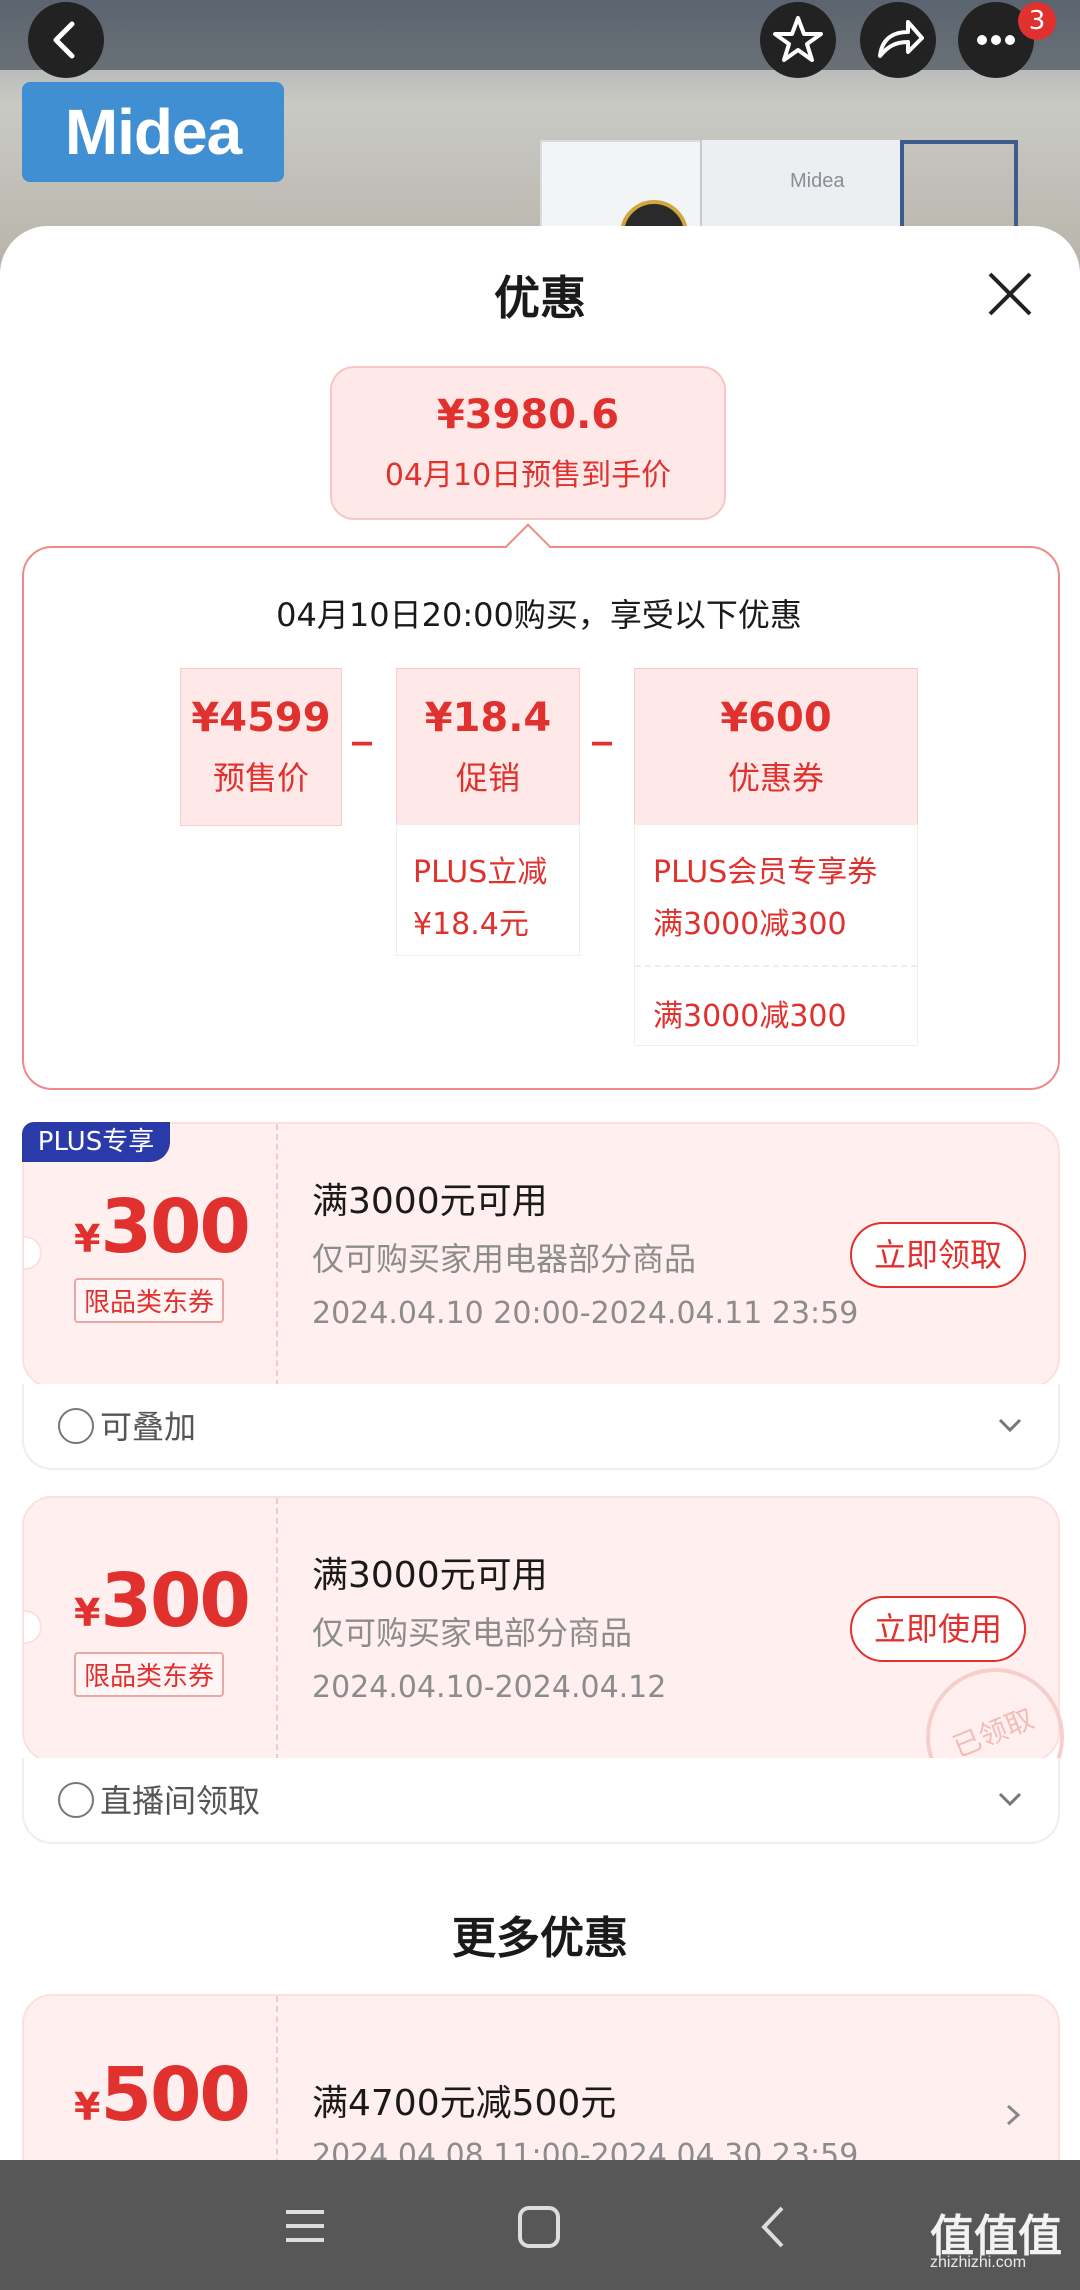 The width and height of the screenshot is (1080, 2290). What do you see at coordinates (528, 443) in the screenshot?
I see `final-price-pill: ¥3980.6 04月10日预售到手价` at bounding box center [528, 443].